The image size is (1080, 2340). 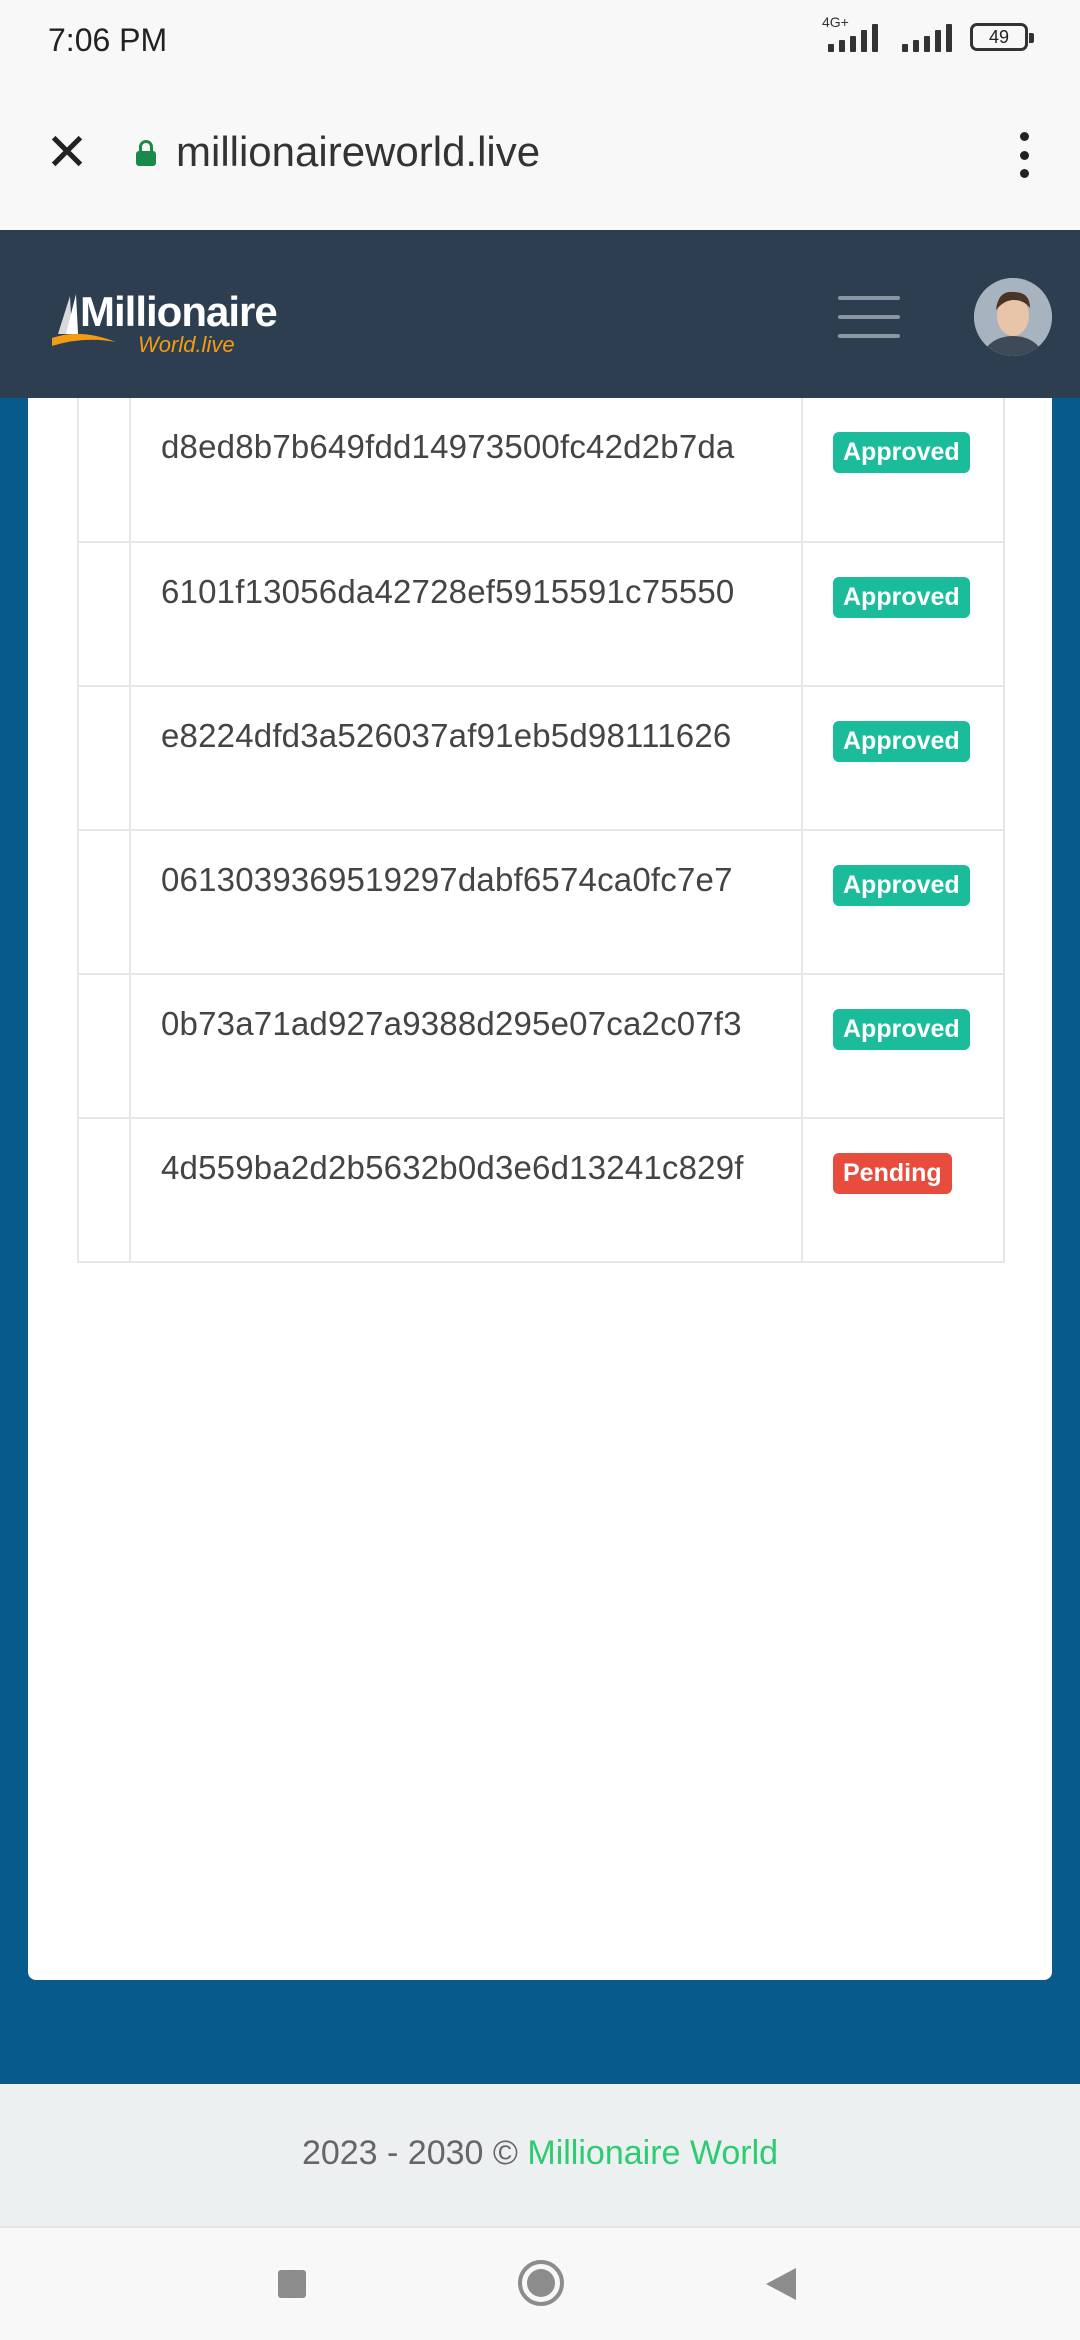 What do you see at coordinates (466, 1046) in the screenshot?
I see `transaction-hash: 0b73a71ad927a9388d295e07ca2c07f3` at bounding box center [466, 1046].